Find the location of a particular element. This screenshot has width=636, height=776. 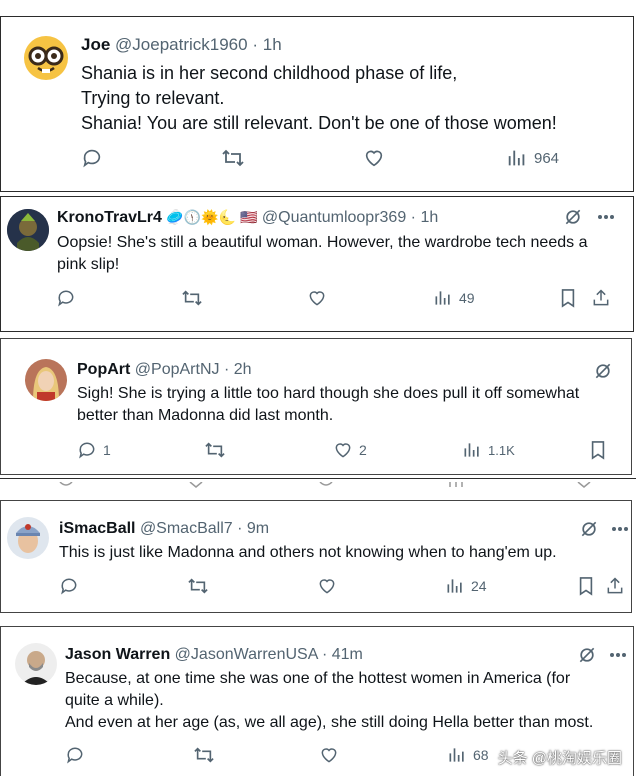

view-count: 1.1K is located at coordinates (501, 450).